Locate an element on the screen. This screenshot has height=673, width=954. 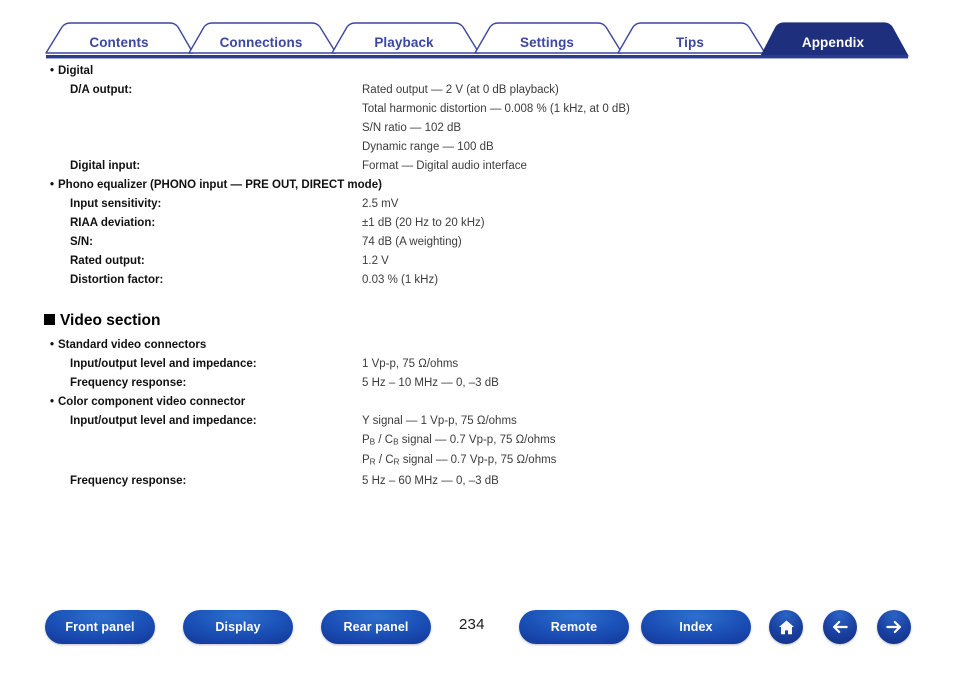
spec-label: D/A output: is located at coordinates (101, 90).